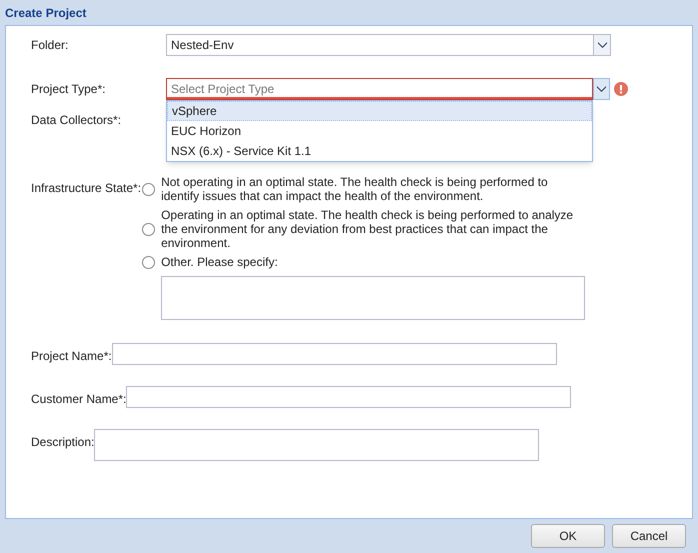 The image size is (698, 553). Describe the element at coordinates (76, 120) in the screenshot. I see `field-label: Data Collectors*:` at that location.